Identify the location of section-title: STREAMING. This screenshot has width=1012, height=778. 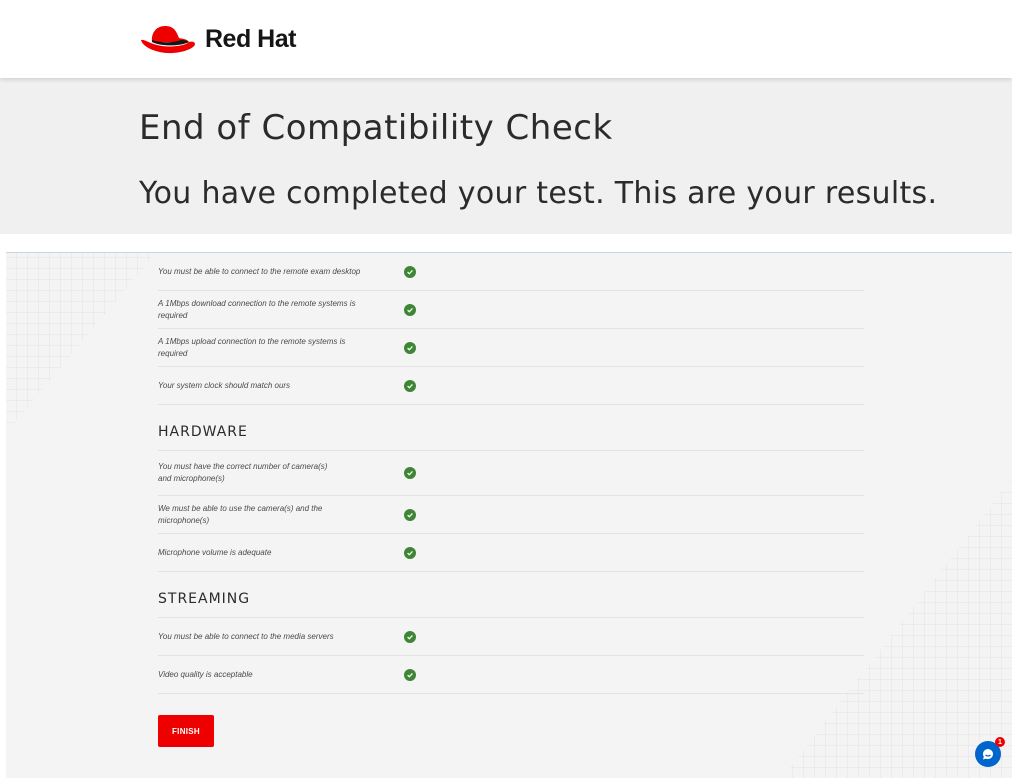
(204, 599).